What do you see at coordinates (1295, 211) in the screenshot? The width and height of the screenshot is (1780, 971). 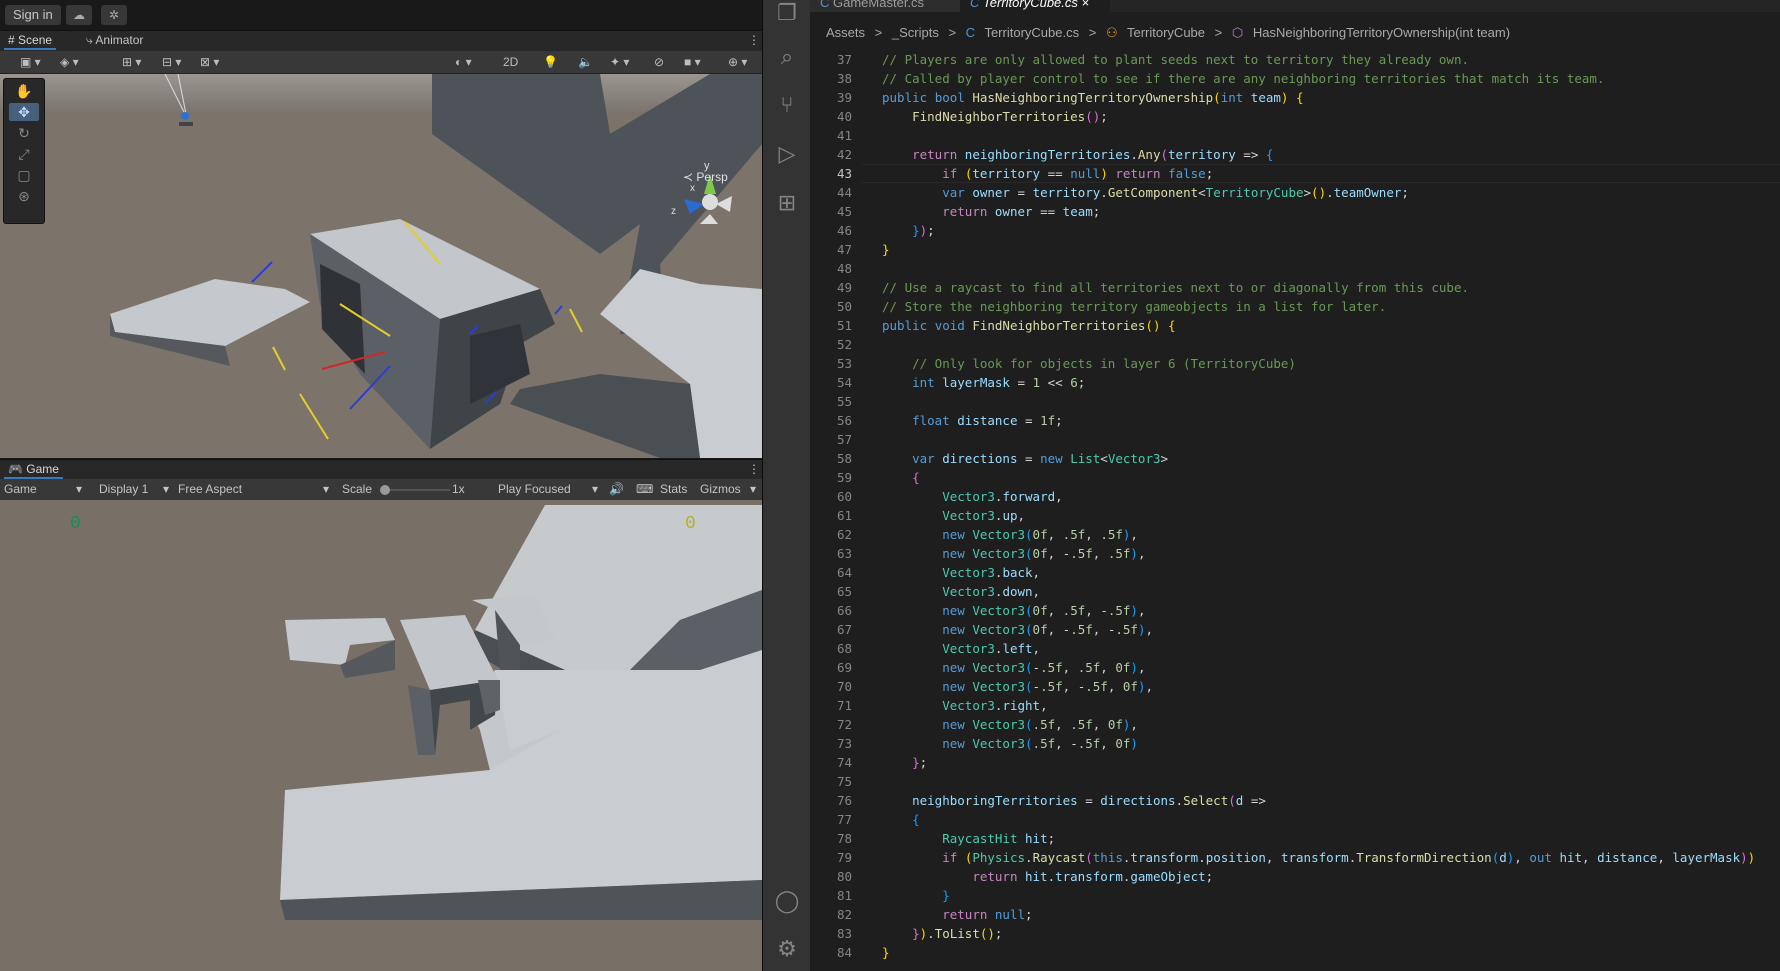 I see `code-line: 45 return owner == team;` at bounding box center [1295, 211].